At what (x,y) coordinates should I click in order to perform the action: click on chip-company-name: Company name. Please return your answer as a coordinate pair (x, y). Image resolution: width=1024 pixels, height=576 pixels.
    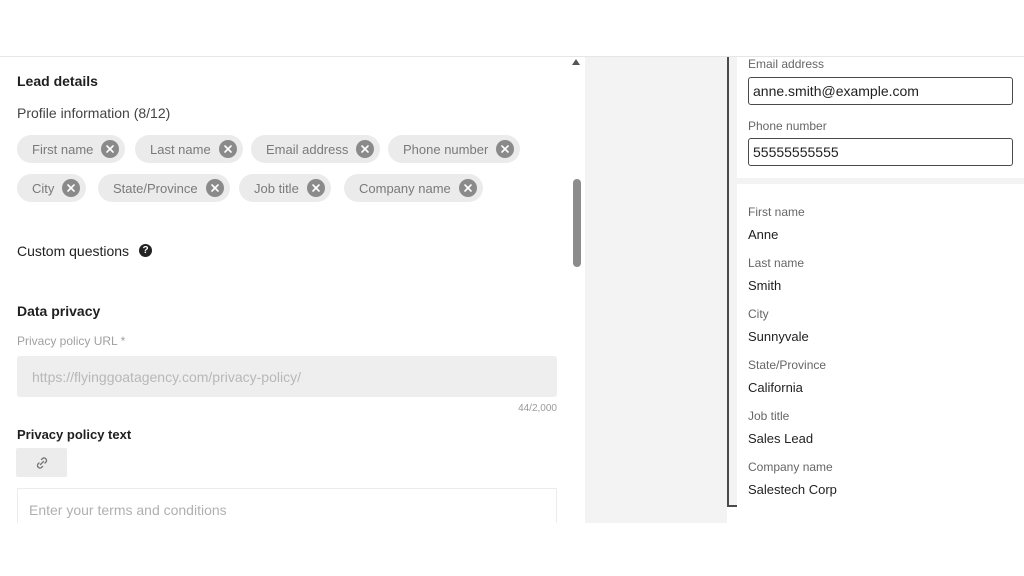
    Looking at the image, I should click on (413, 188).